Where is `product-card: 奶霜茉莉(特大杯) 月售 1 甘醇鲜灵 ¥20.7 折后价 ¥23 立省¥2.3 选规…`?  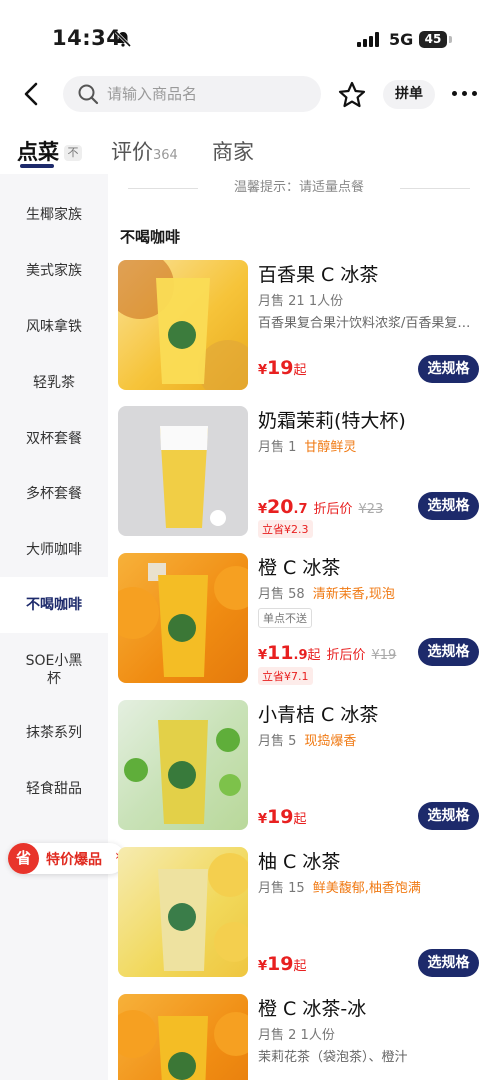
product-card: 奶霜茉莉(特大杯) 月售 1 甘醇鲜灵 ¥20.7 折后价 ¥23 立省¥2.3 选规… is located at coordinates (302, 472).